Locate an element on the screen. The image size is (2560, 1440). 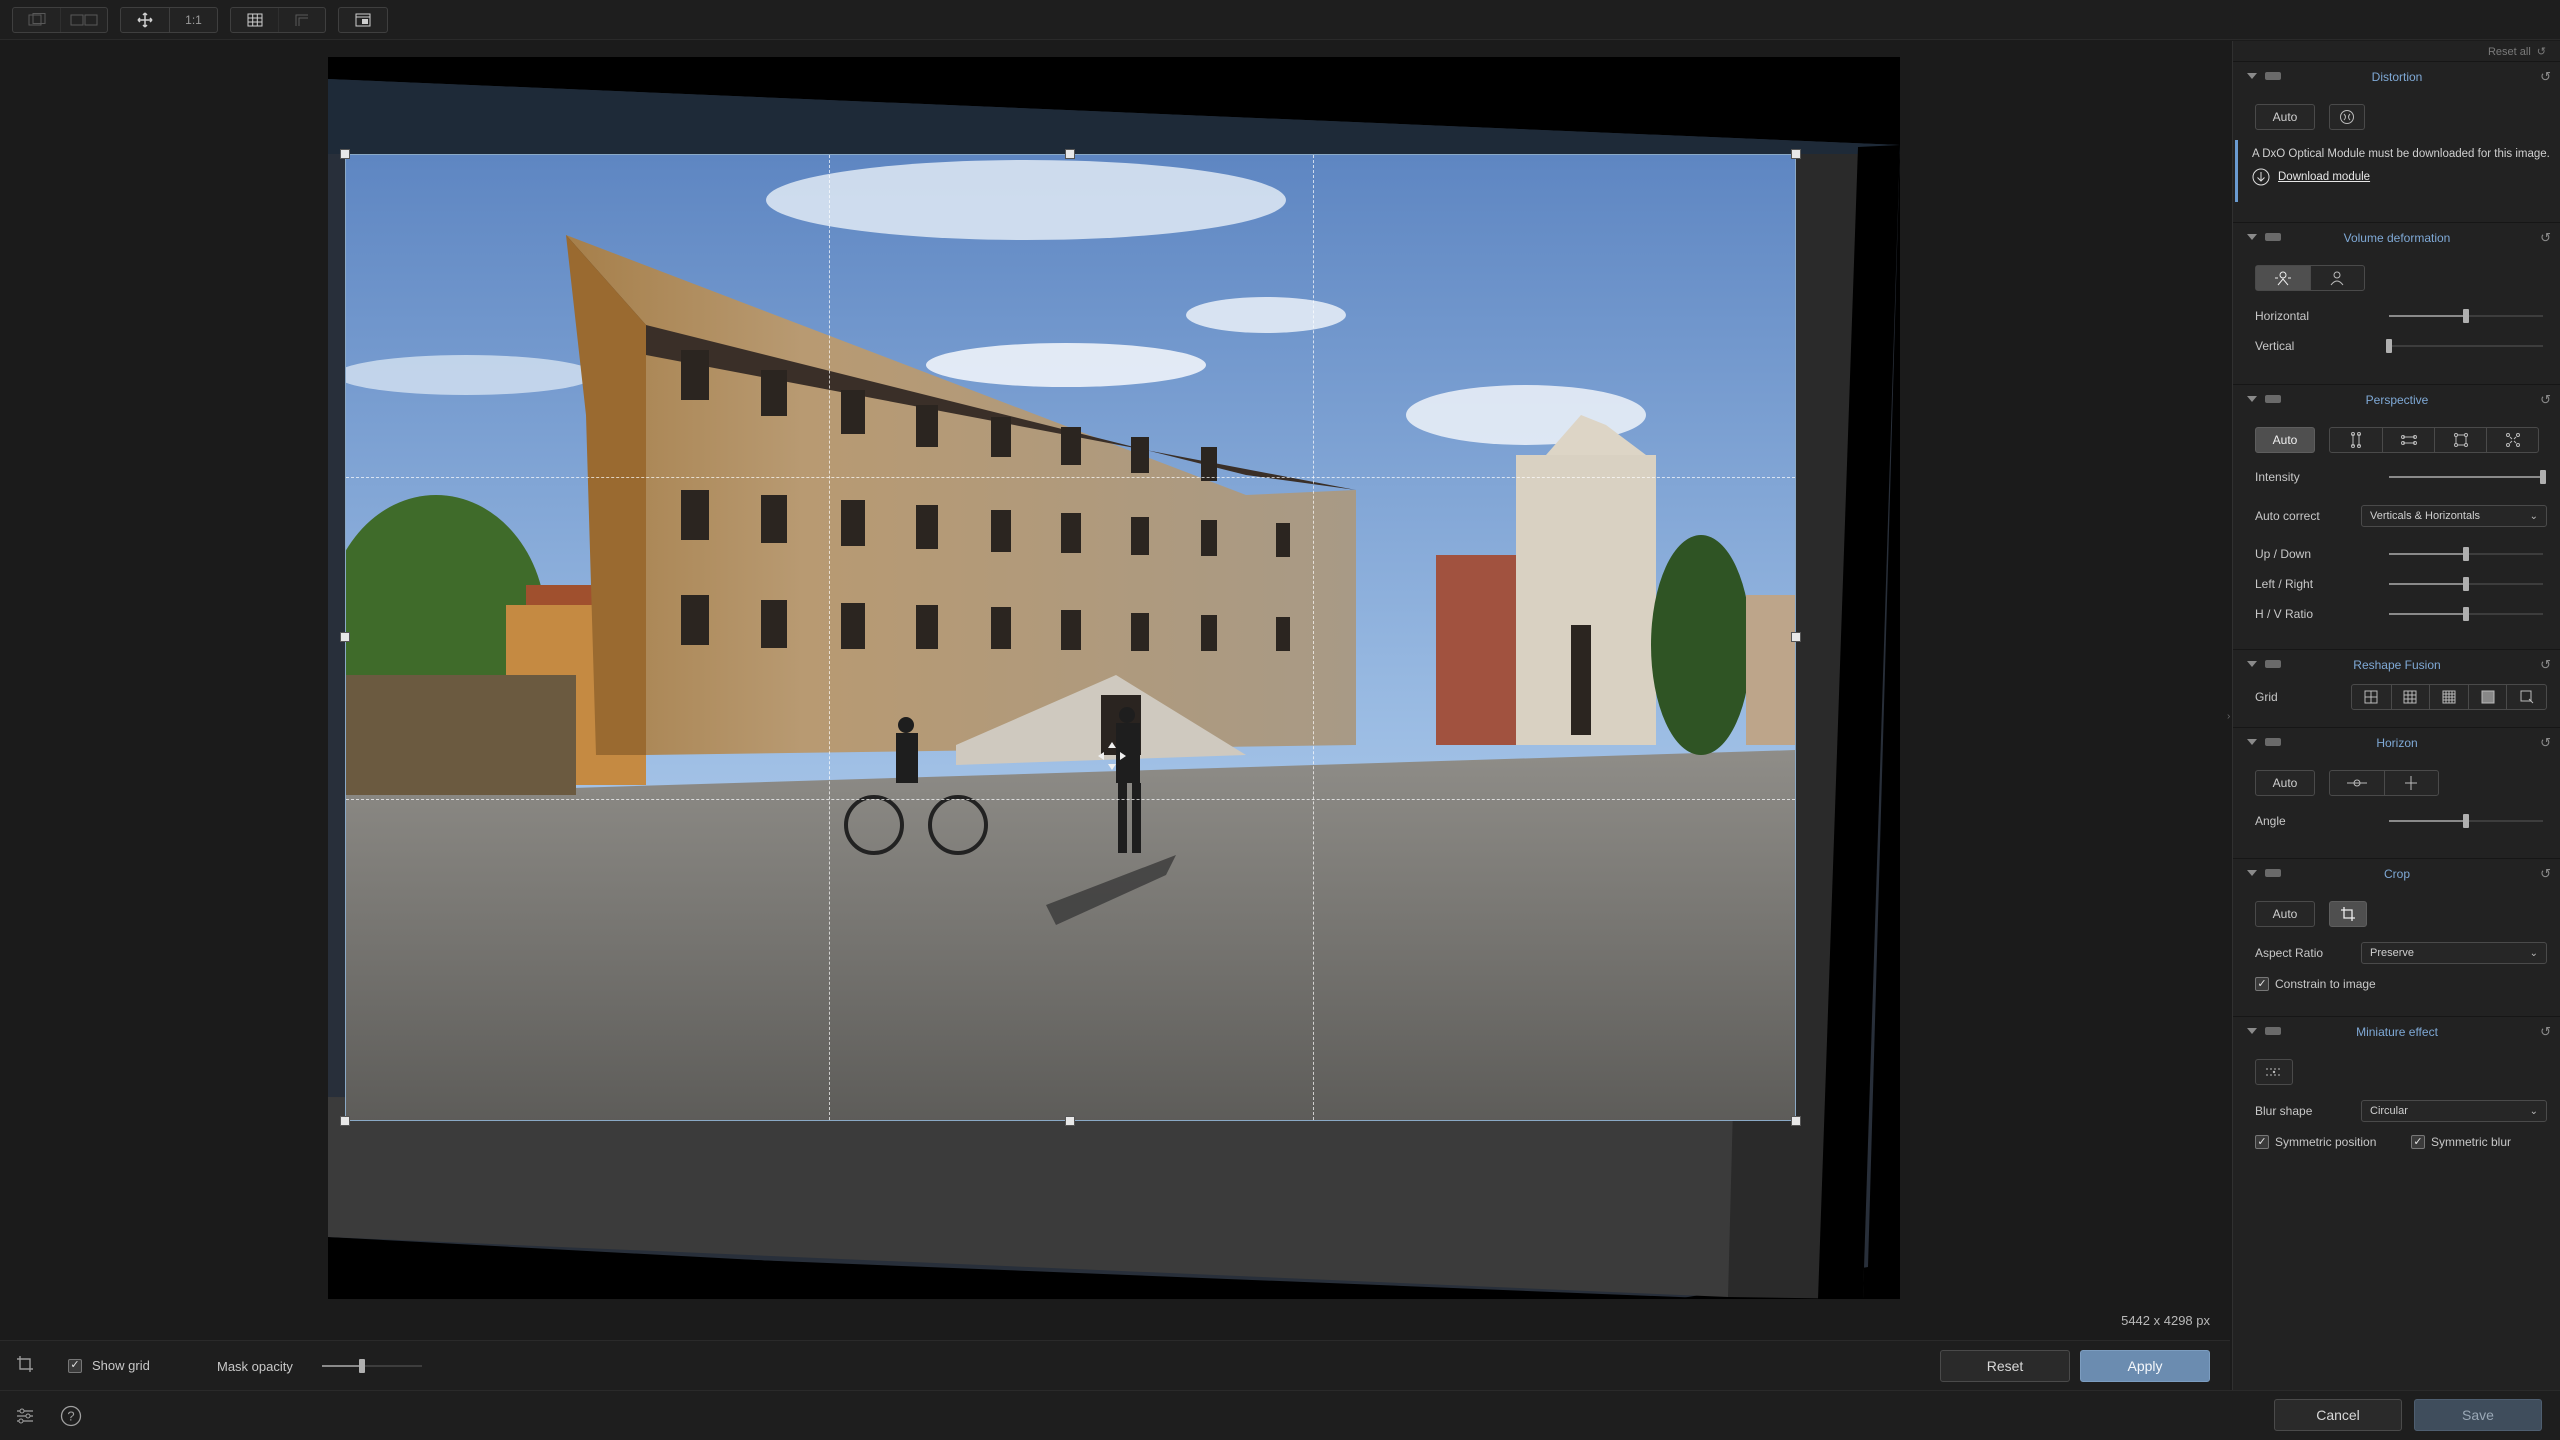
volume-deformation-section: Volume deformation ↺ Horizontal Vertical is located at coordinates (2396, 292).